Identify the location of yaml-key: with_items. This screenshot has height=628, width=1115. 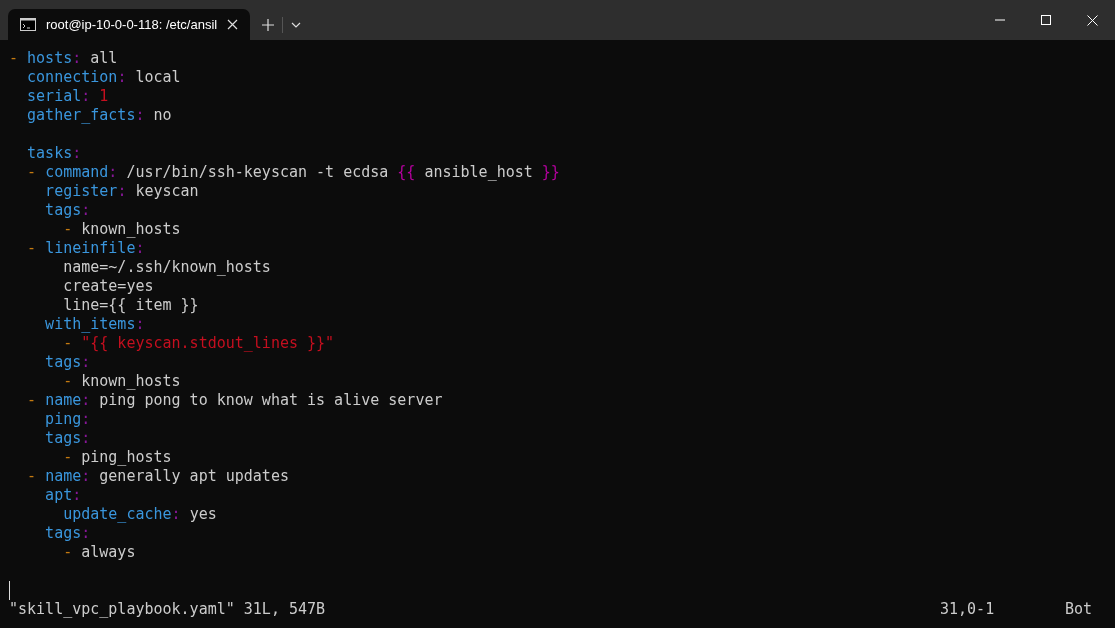
(72, 324).